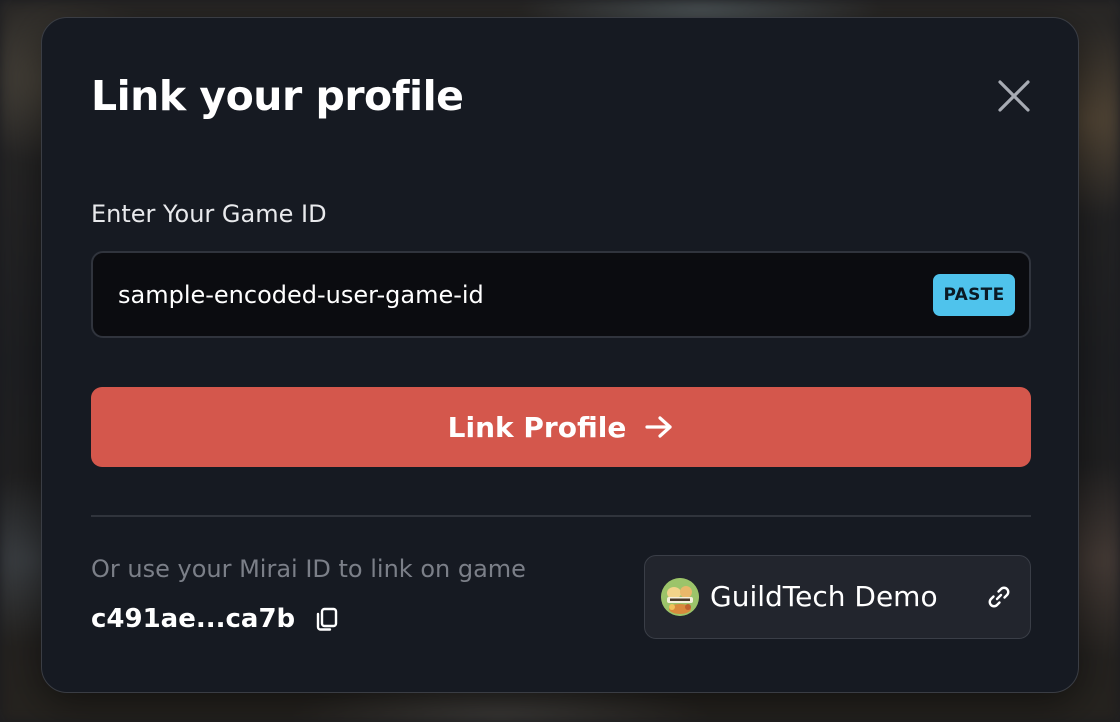  What do you see at coordinates (277, 96) in the screenshot?
I see `modal-title: Link your profile` at bounding box center [277, 96].